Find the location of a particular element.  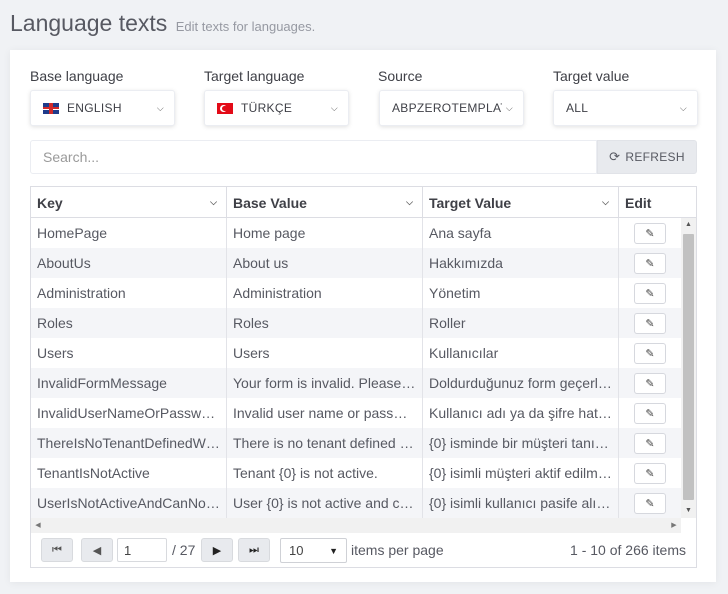

scroll-left-arrow-icon: ◀ is located at coordinates (38, 525).